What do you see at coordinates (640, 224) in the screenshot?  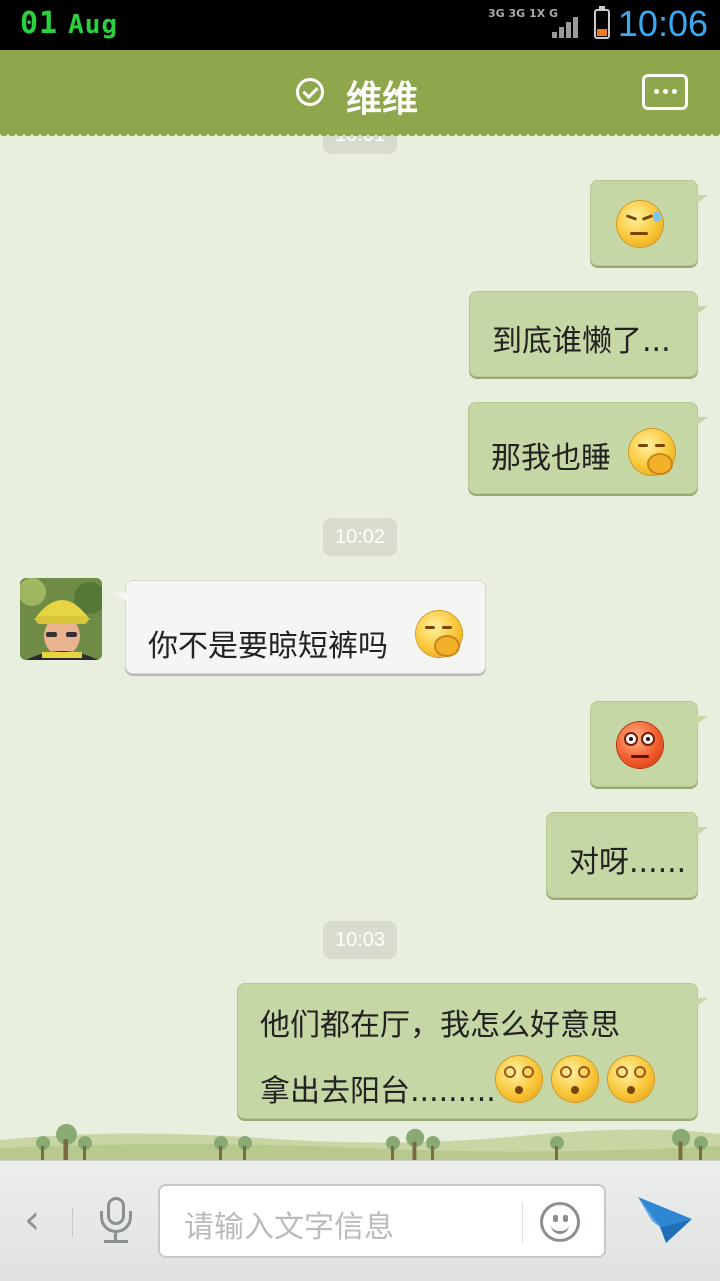 I see `sweat-face-icon` at bounding box center [640, 224].